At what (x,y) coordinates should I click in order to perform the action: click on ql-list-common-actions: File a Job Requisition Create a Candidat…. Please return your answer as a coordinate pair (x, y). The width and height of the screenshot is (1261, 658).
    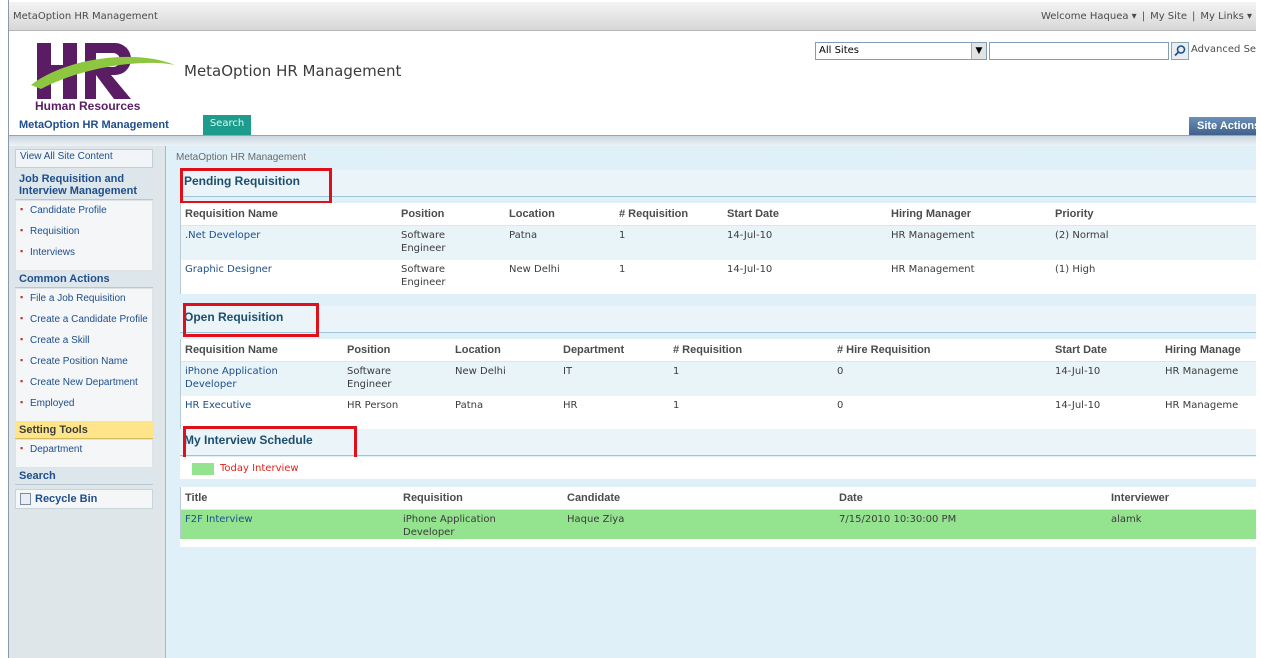
    Looking at the image, I should click on (84, 355).